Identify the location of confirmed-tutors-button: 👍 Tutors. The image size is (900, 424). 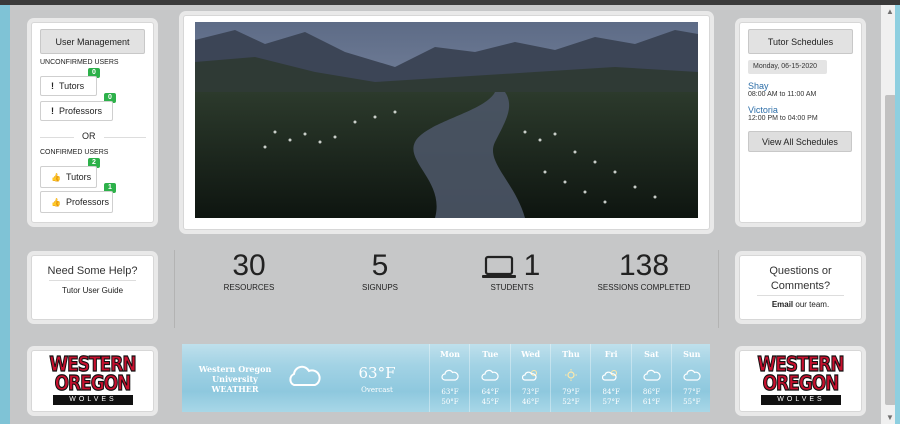
(68, 177).